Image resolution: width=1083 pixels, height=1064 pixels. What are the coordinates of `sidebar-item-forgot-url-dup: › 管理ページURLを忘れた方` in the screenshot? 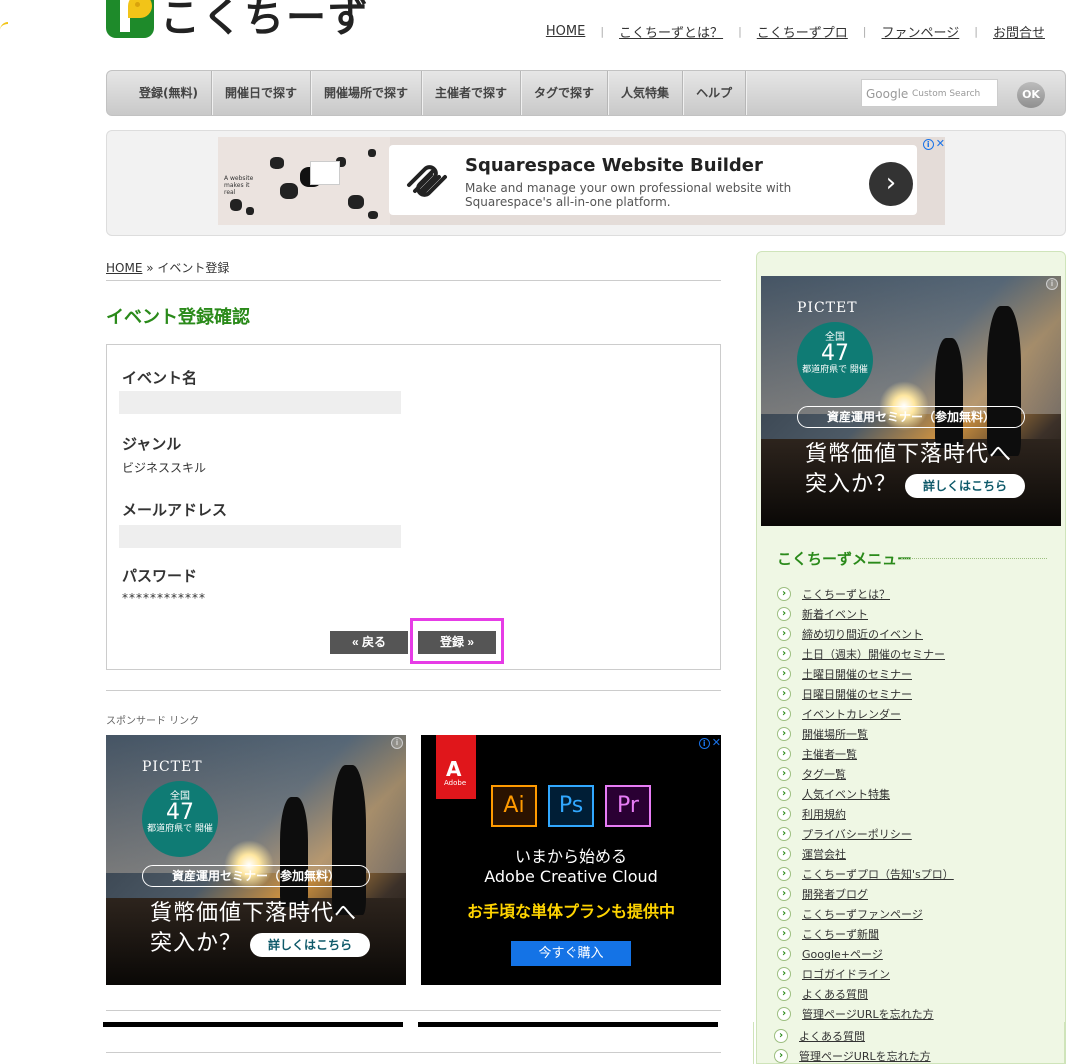 It's located at (852, 1055).